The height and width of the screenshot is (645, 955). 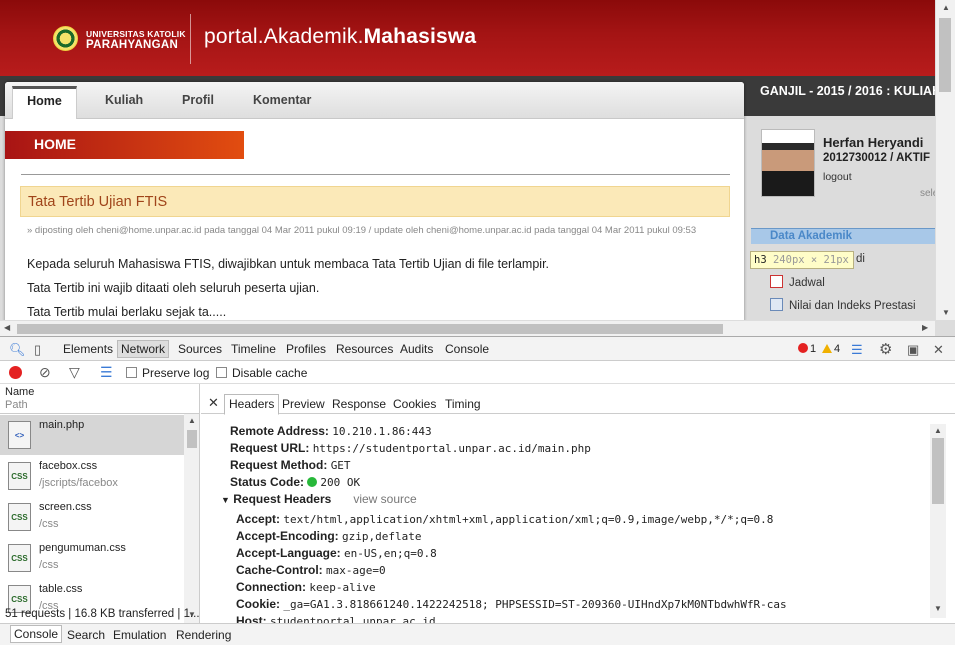 What do you see at coordinates (190, 39) in the screenshot?
I see `banner-divider` at bounding box center [190, 39].